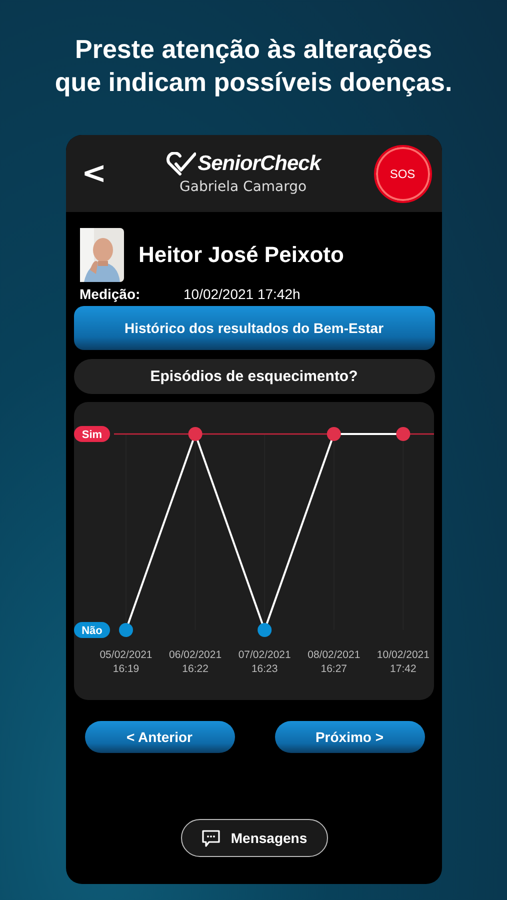 The height and width of the screenshot is (900, 507). I want to click on date-label: 10/02/2021 17:42, so click(402, 662).